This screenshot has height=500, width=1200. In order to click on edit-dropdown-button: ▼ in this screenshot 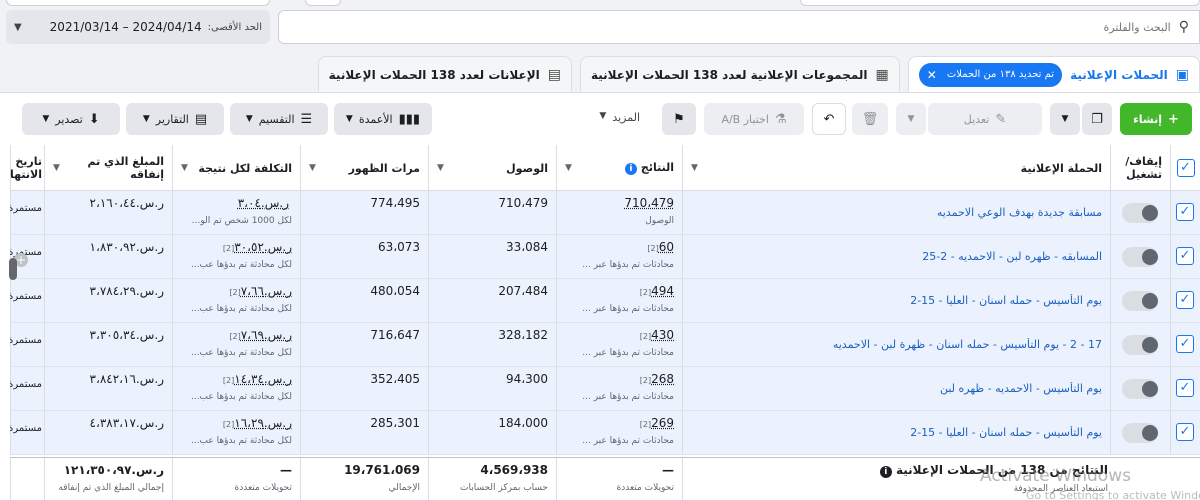, I will do `click(911, 119)`.